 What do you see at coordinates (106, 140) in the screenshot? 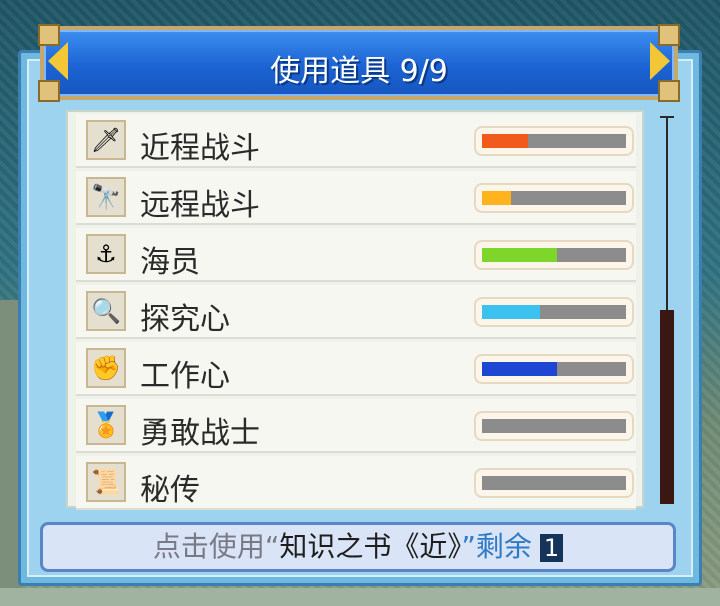
I see `sword-icon: 🗡` at bounding box center [106, 140].